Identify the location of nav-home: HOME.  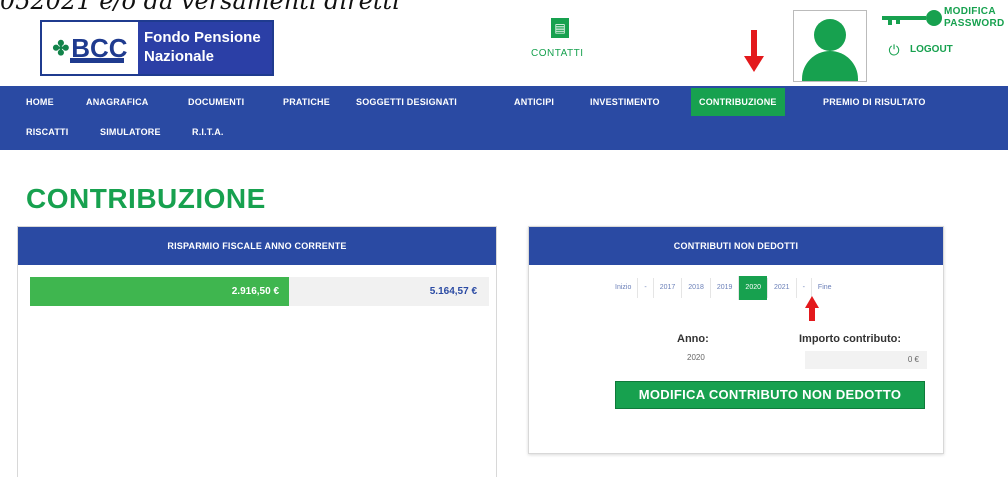
(40, 102).